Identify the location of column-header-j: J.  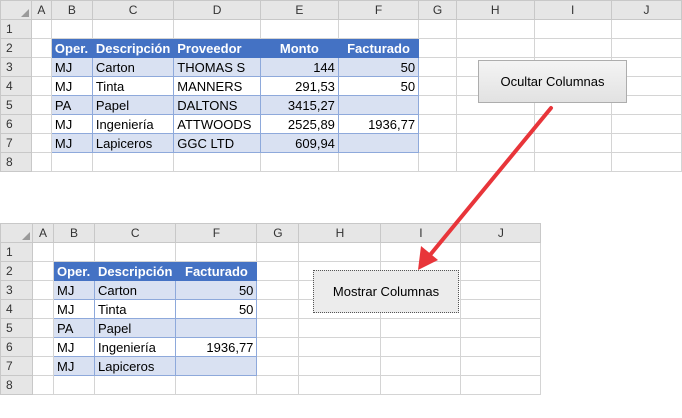
(501, 233).